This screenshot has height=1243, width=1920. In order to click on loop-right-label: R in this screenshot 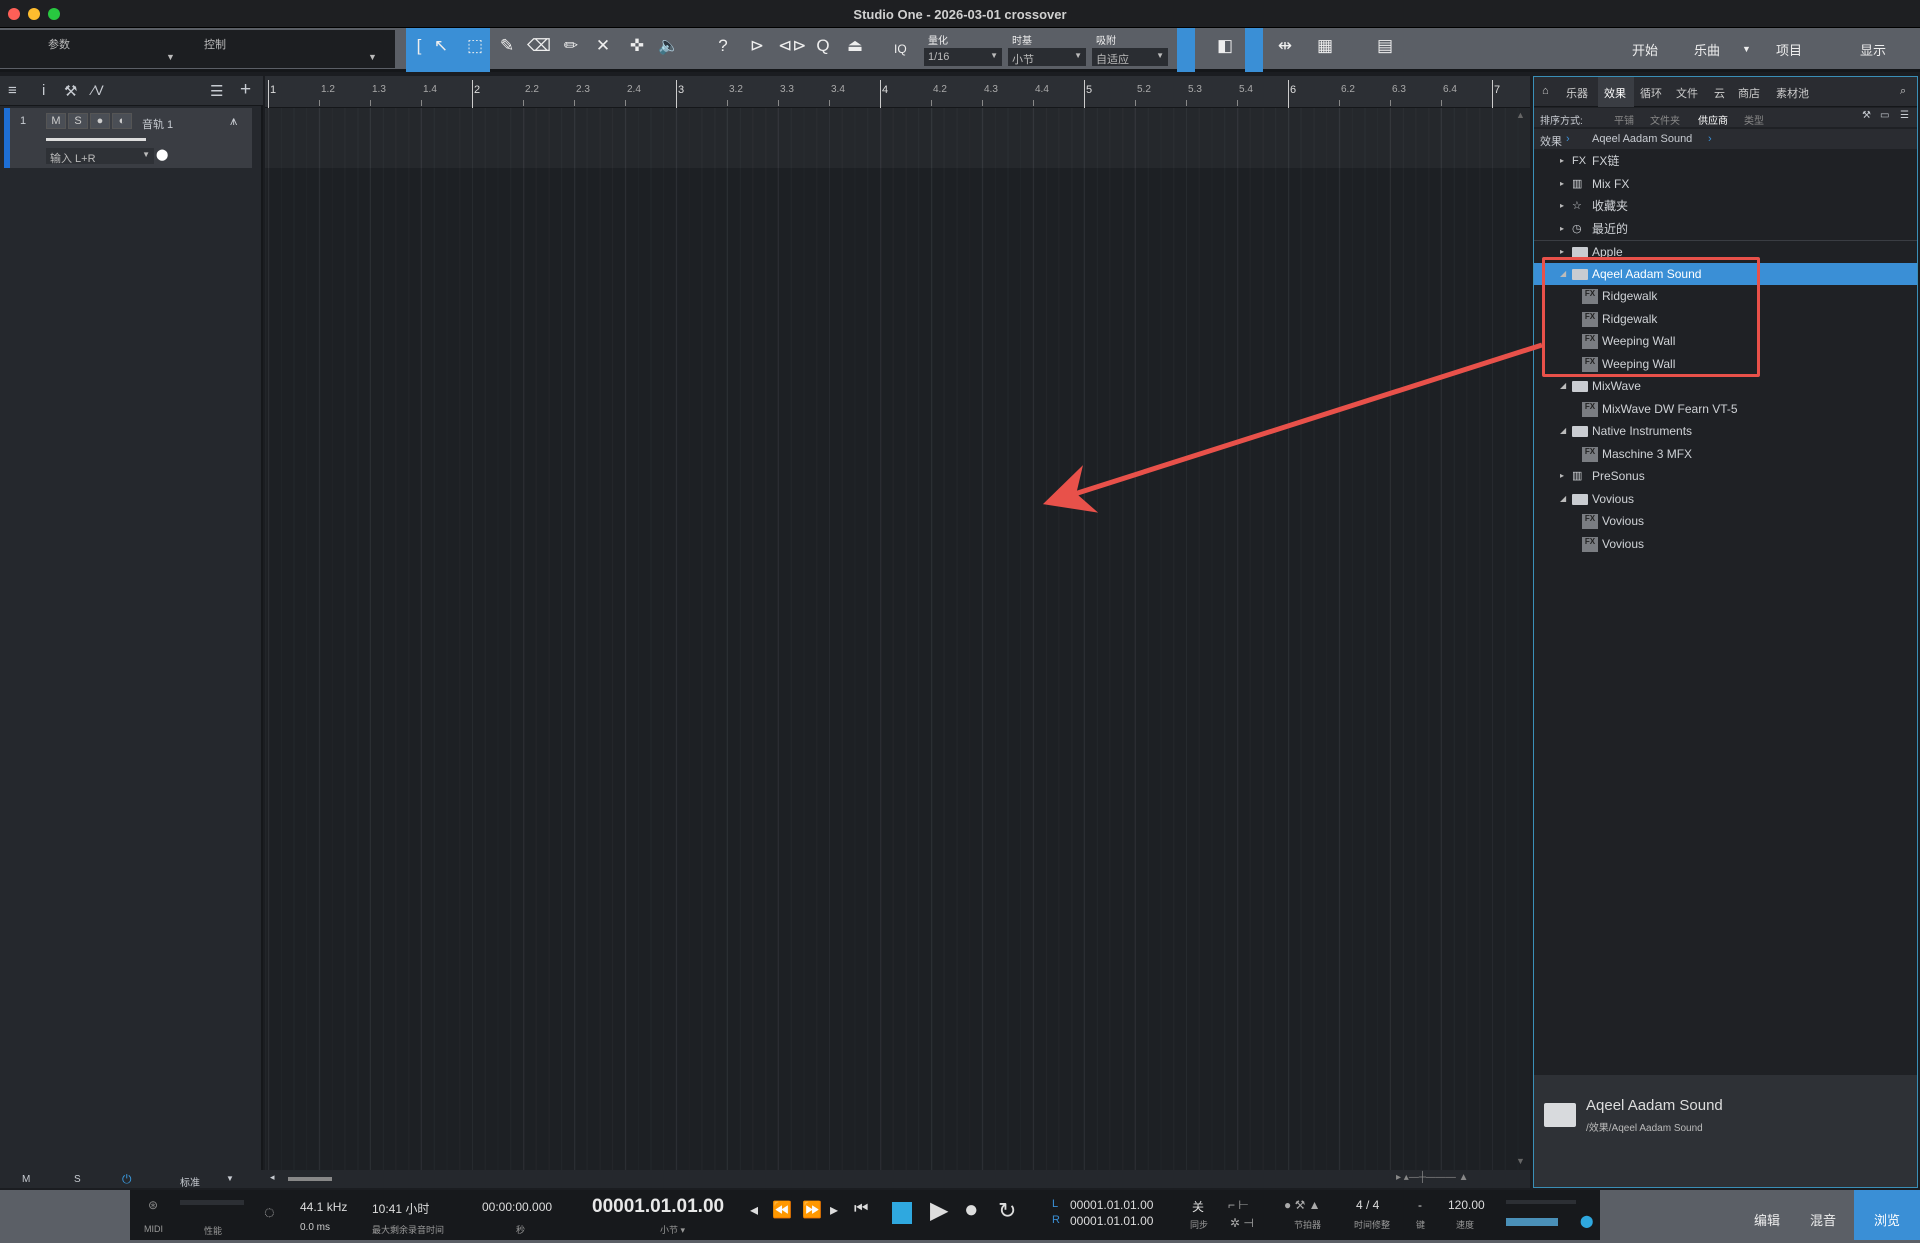, I will do `click(1056, 1220)`.